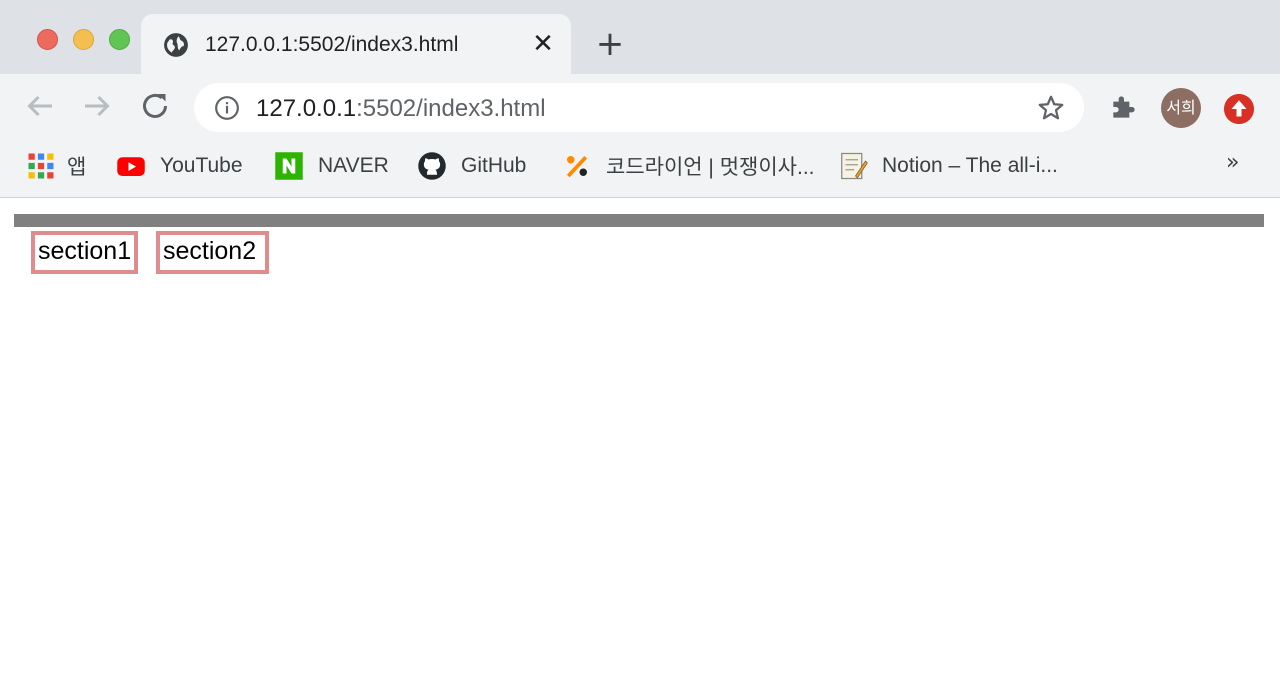  I want to click on window-minimize-button, so click(83, 39).